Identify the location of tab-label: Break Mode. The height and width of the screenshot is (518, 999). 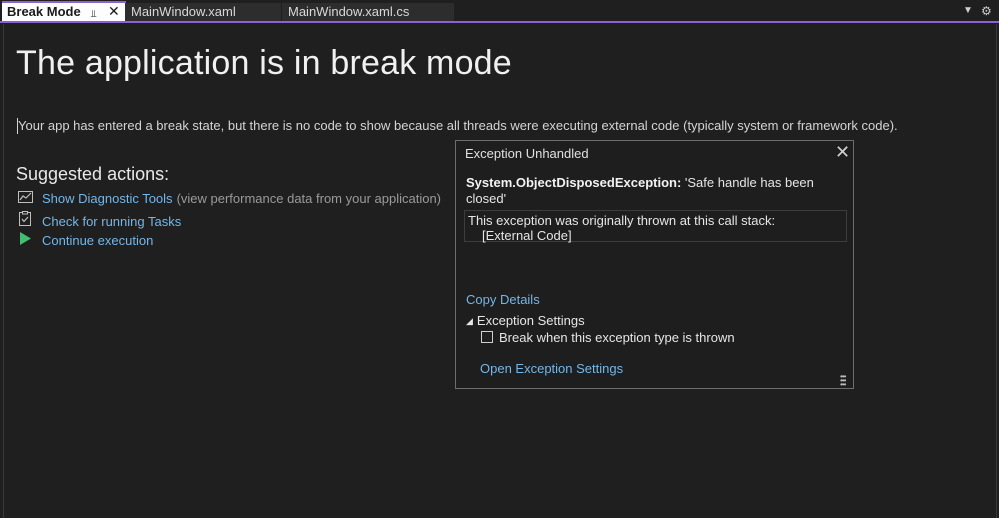
(44, 11).